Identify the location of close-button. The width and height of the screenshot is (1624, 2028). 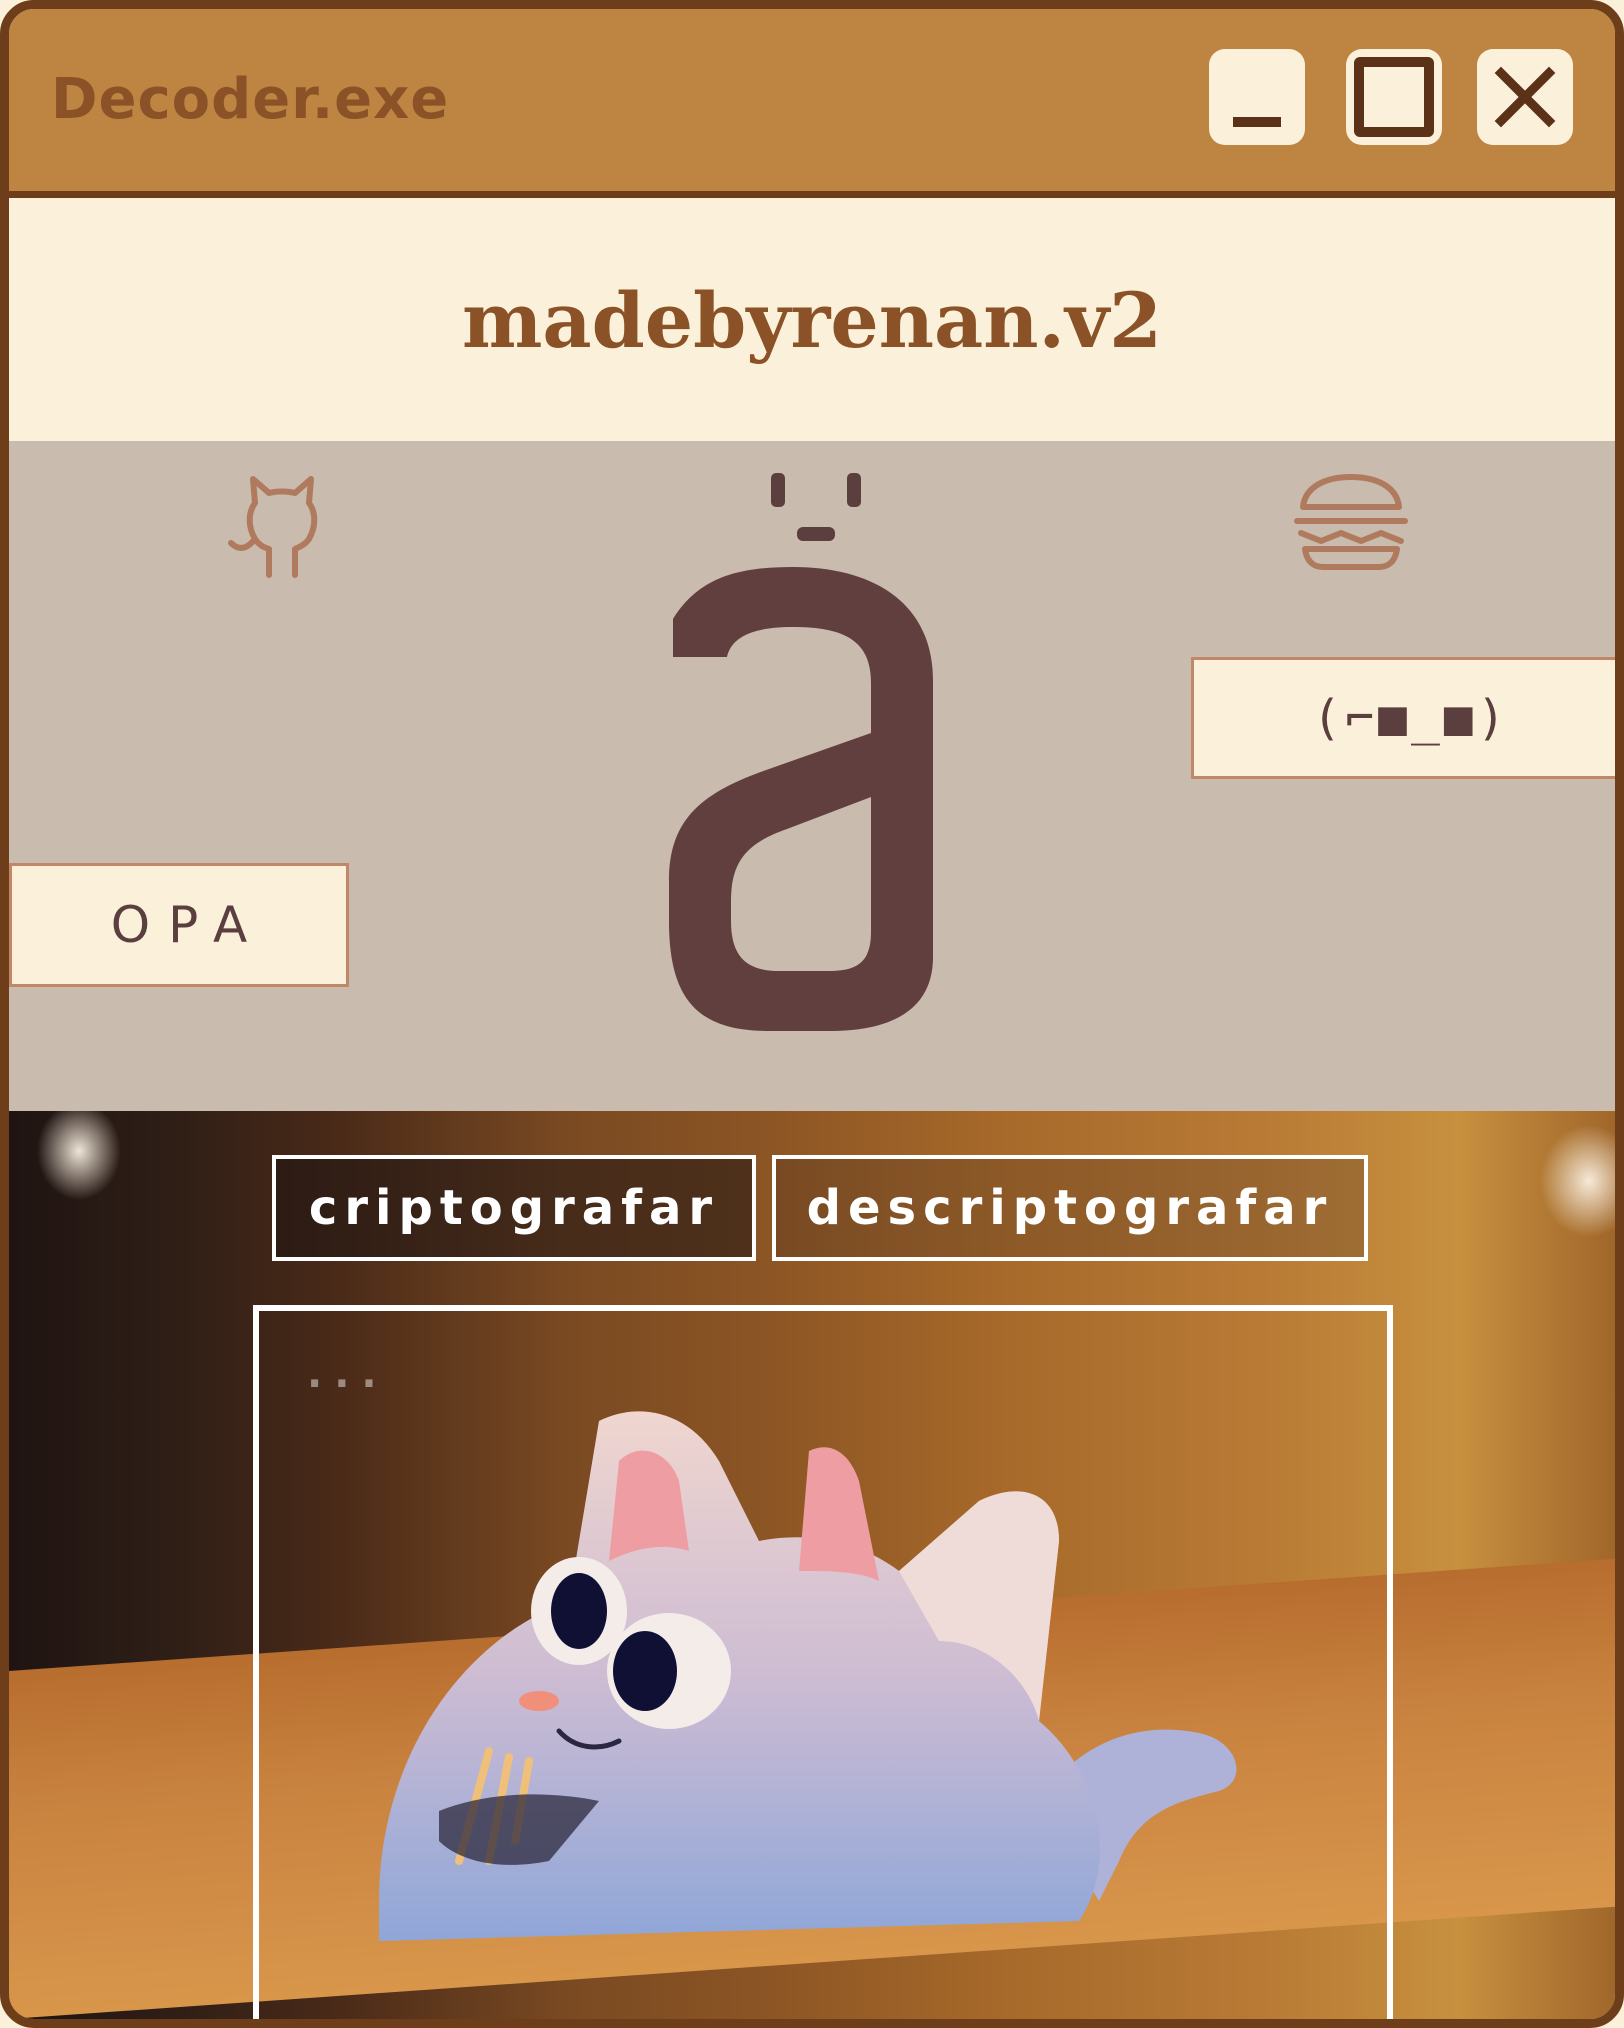
(1525, 97).